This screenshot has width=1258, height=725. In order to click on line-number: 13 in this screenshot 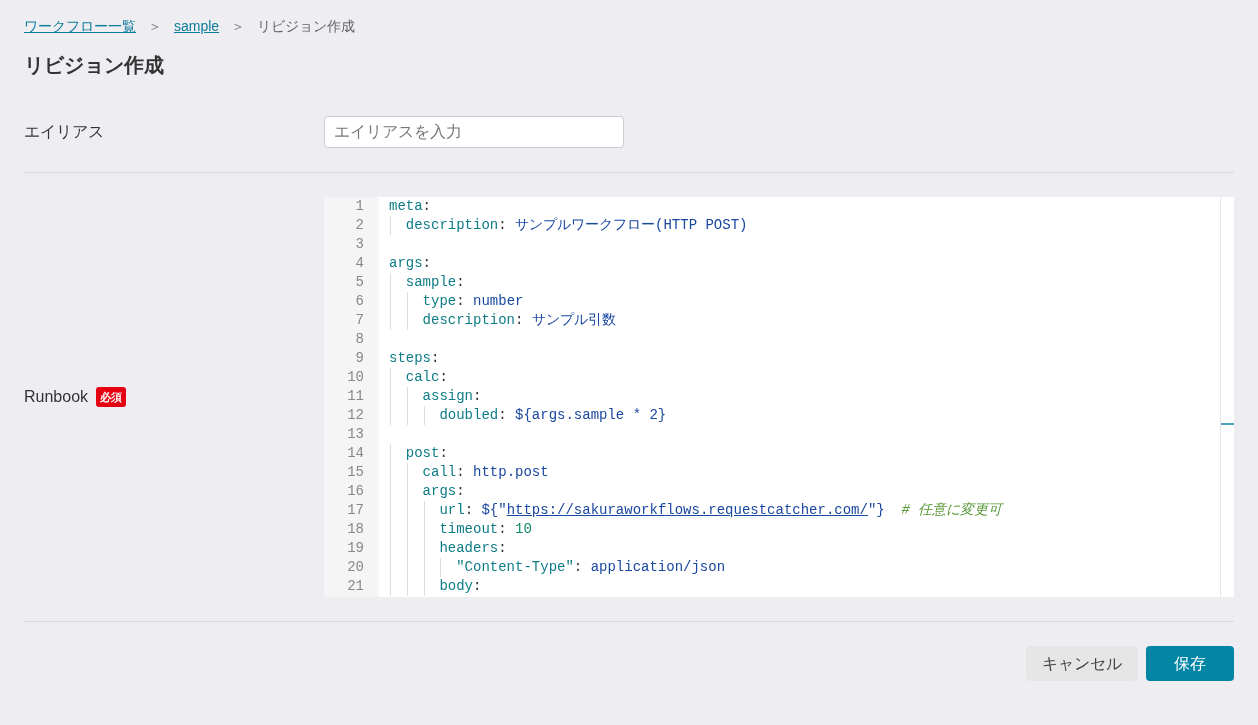, I will do `click(355, 434)`.